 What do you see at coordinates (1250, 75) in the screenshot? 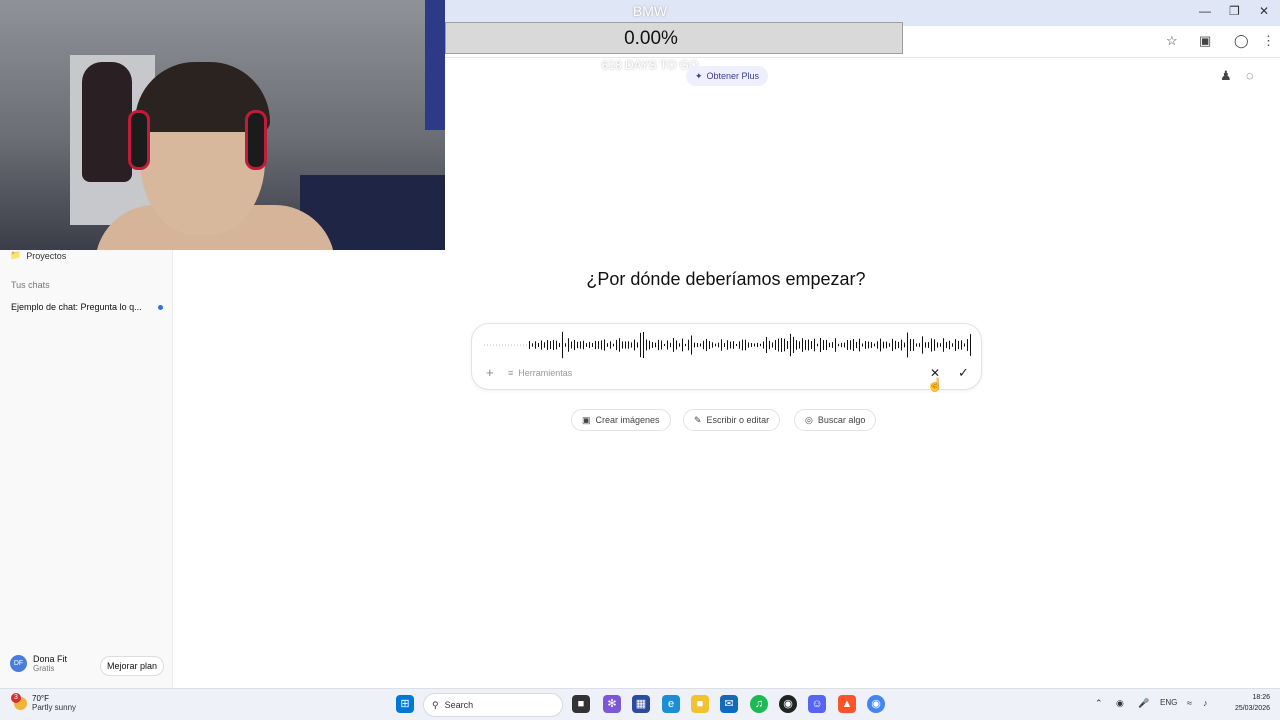
I see `temporary-chat-icon: ◌` at bounding box center [1250, 75].